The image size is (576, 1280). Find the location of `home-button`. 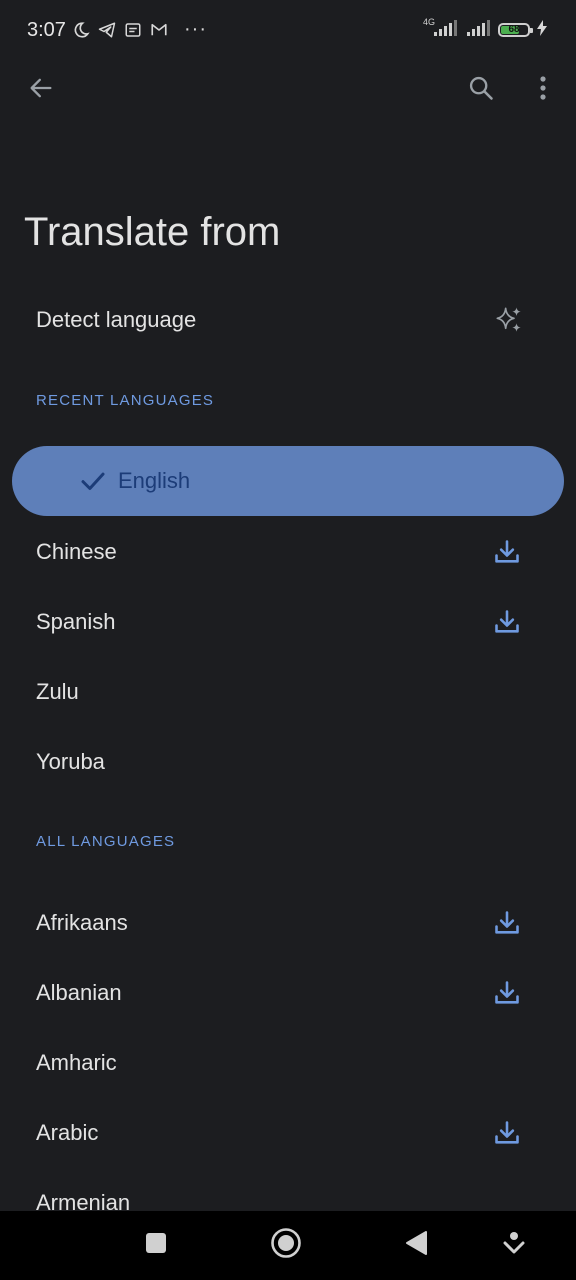

home-button is located at coordinates (286, 1245).